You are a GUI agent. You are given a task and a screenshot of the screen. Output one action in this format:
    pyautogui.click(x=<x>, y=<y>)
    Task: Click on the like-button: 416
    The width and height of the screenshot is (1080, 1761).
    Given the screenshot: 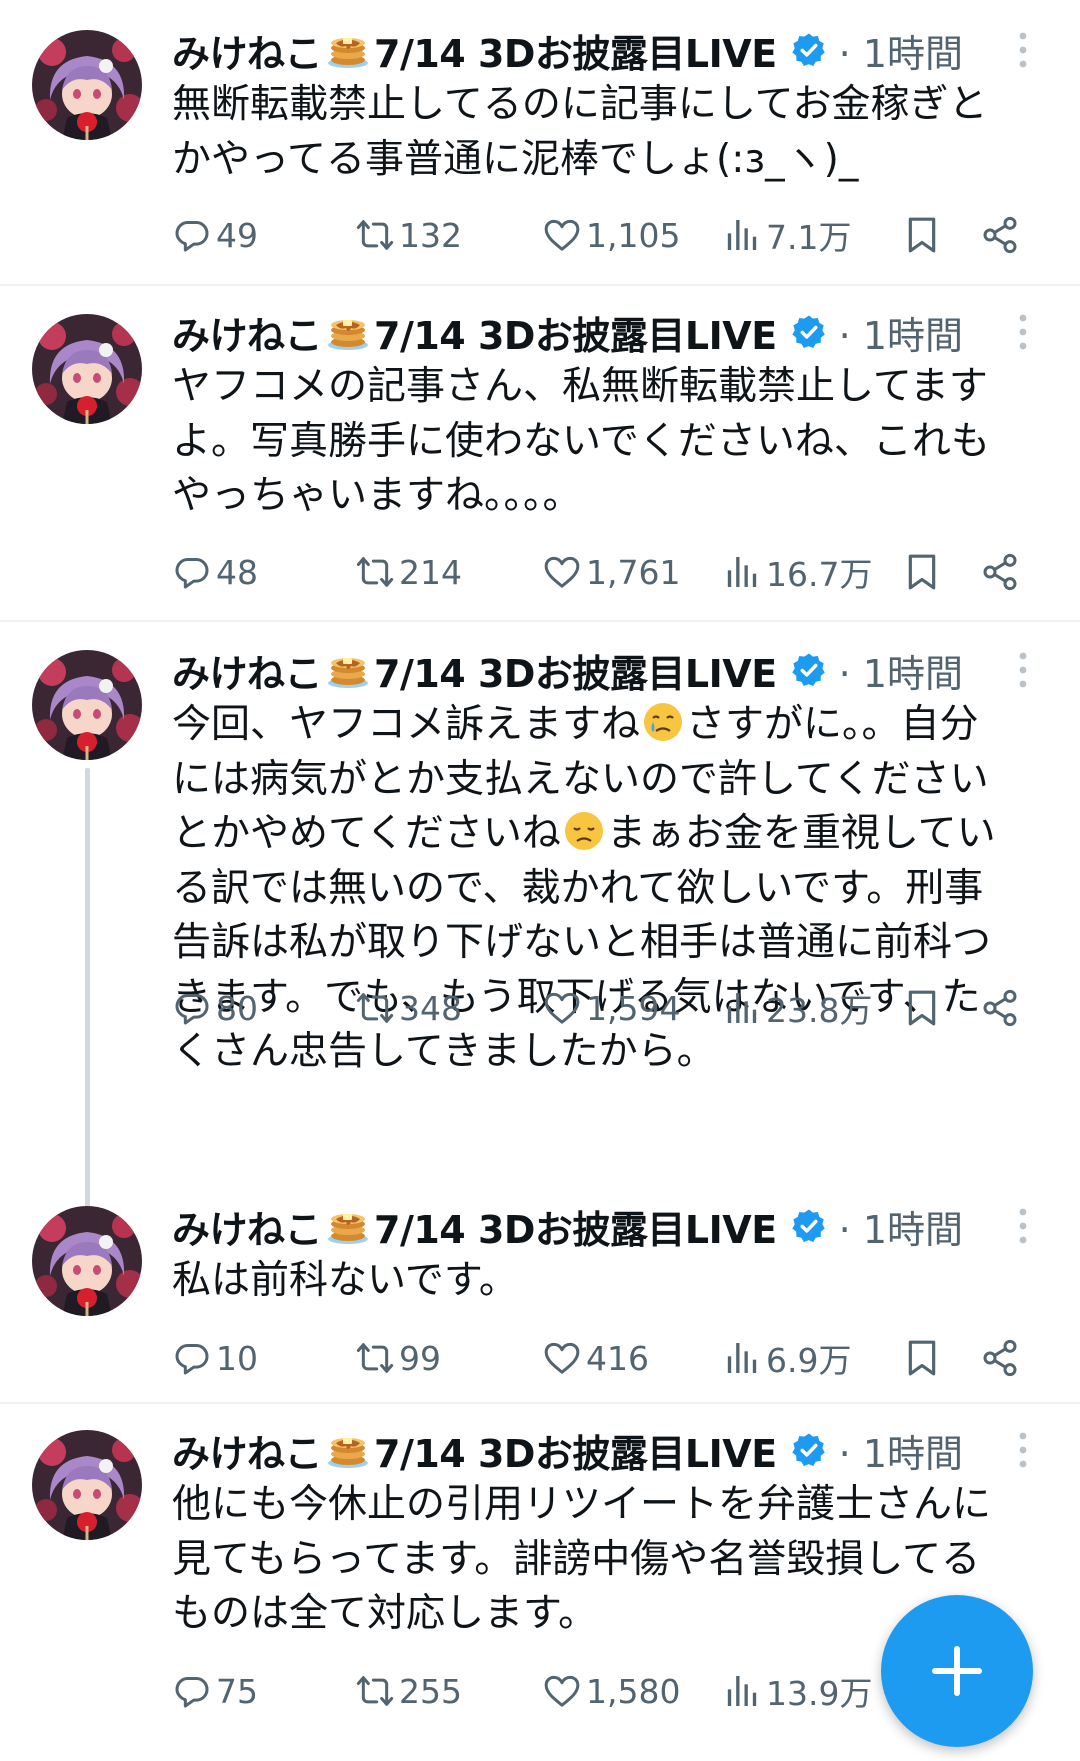 What is the action you would take?
    pyautogui.click(x=595, y=1358)
    